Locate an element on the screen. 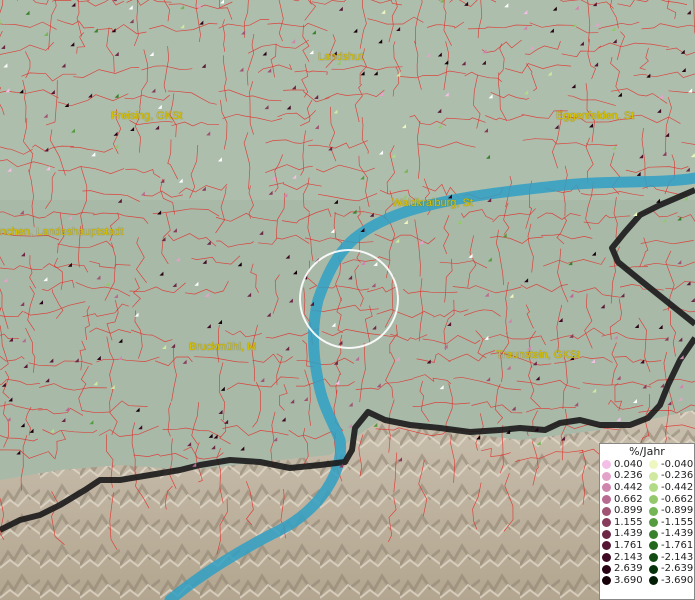 This screenshot has width=695, height=600. legend-entry-negative: -1.761 is located at coordinates (670, 545).